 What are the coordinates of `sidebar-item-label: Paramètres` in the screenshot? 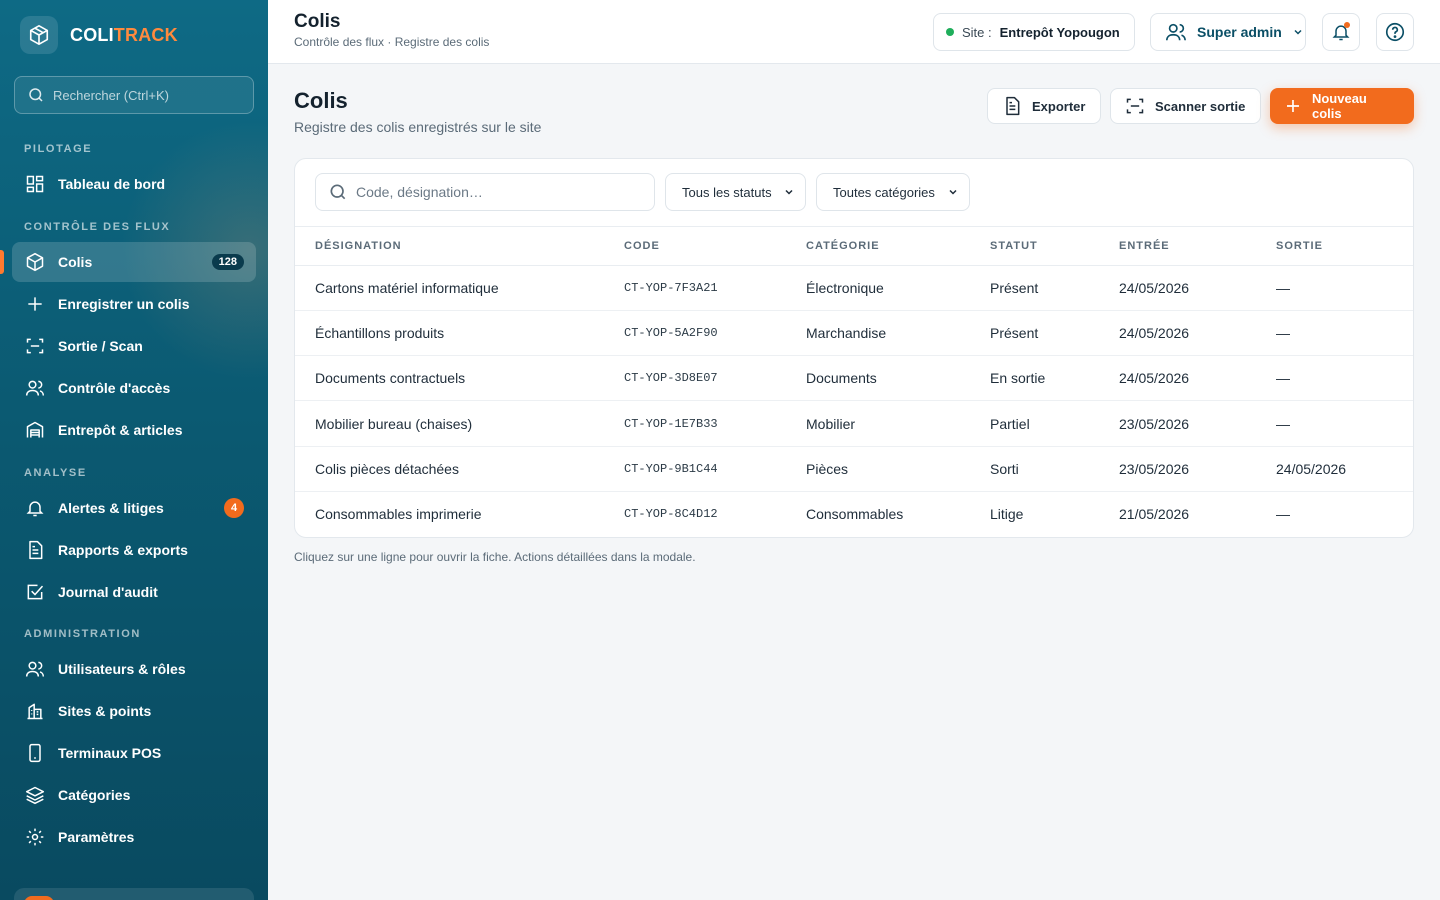 It's located at (96, 837).